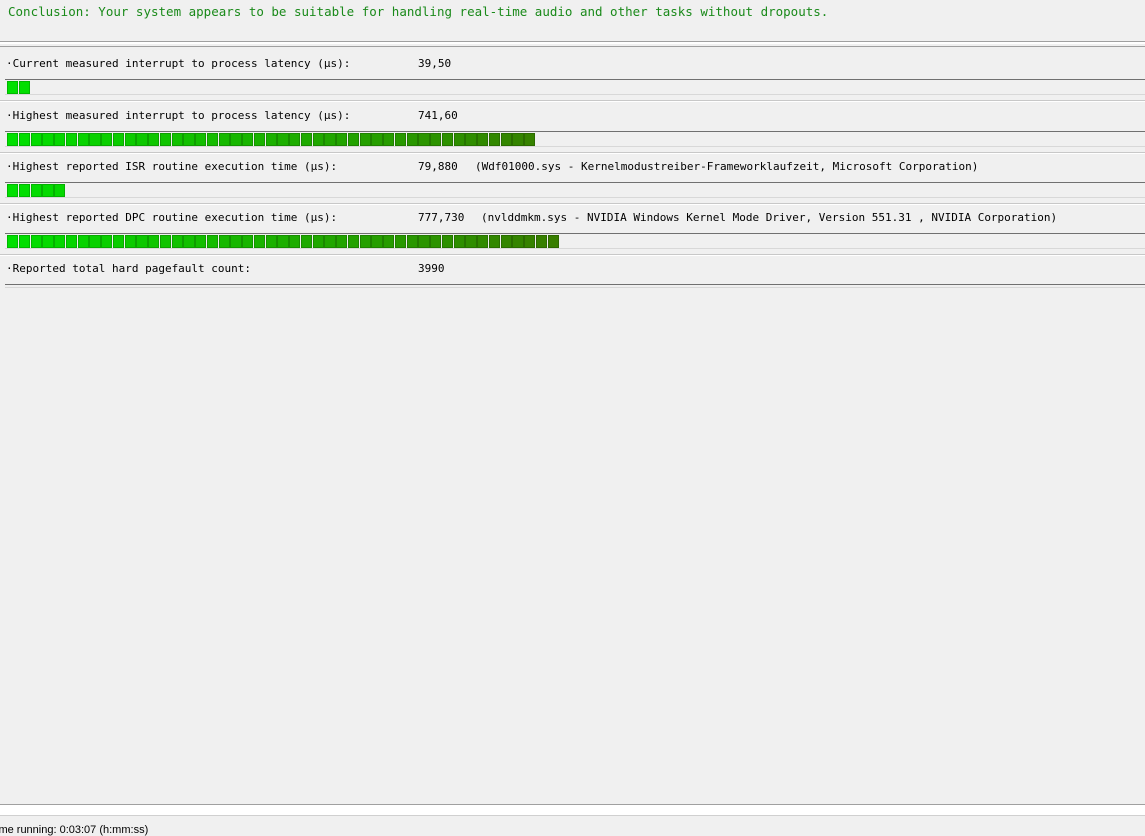 The image size is (1145, 836). Describe the element at coordinates (572, 43) in the screenshot. I see `separator` at that location.